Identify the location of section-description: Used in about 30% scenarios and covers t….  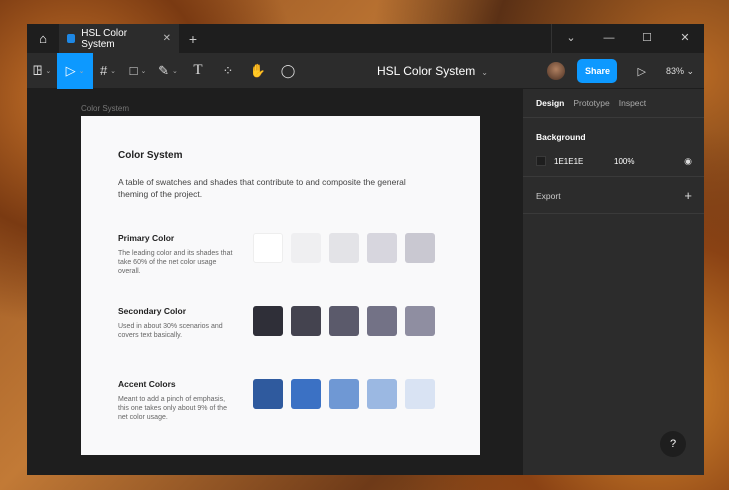
(170, 331).